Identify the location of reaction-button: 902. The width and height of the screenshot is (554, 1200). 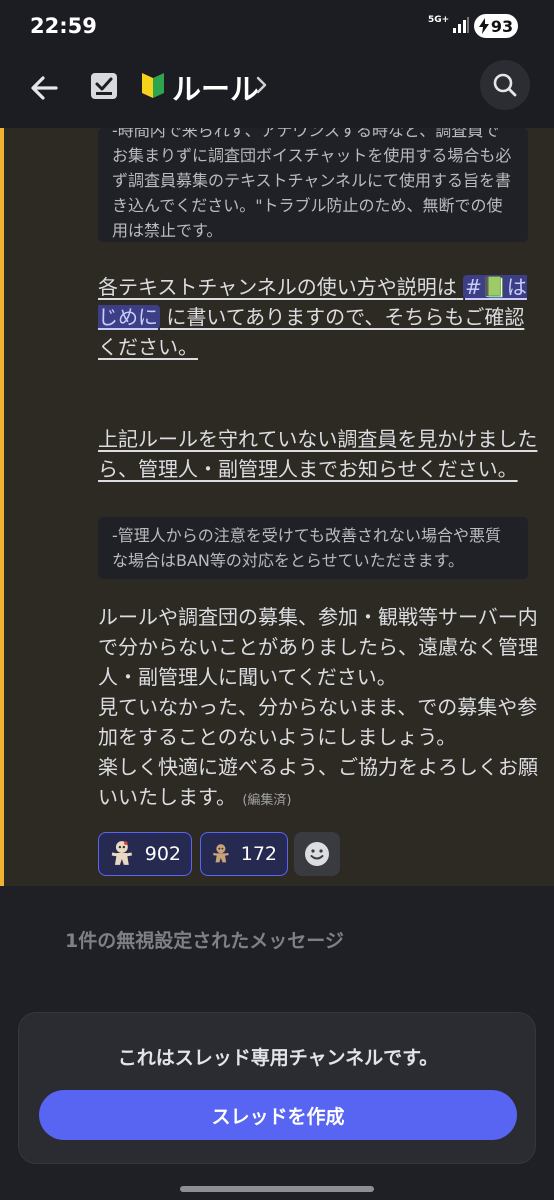
(145, 854).